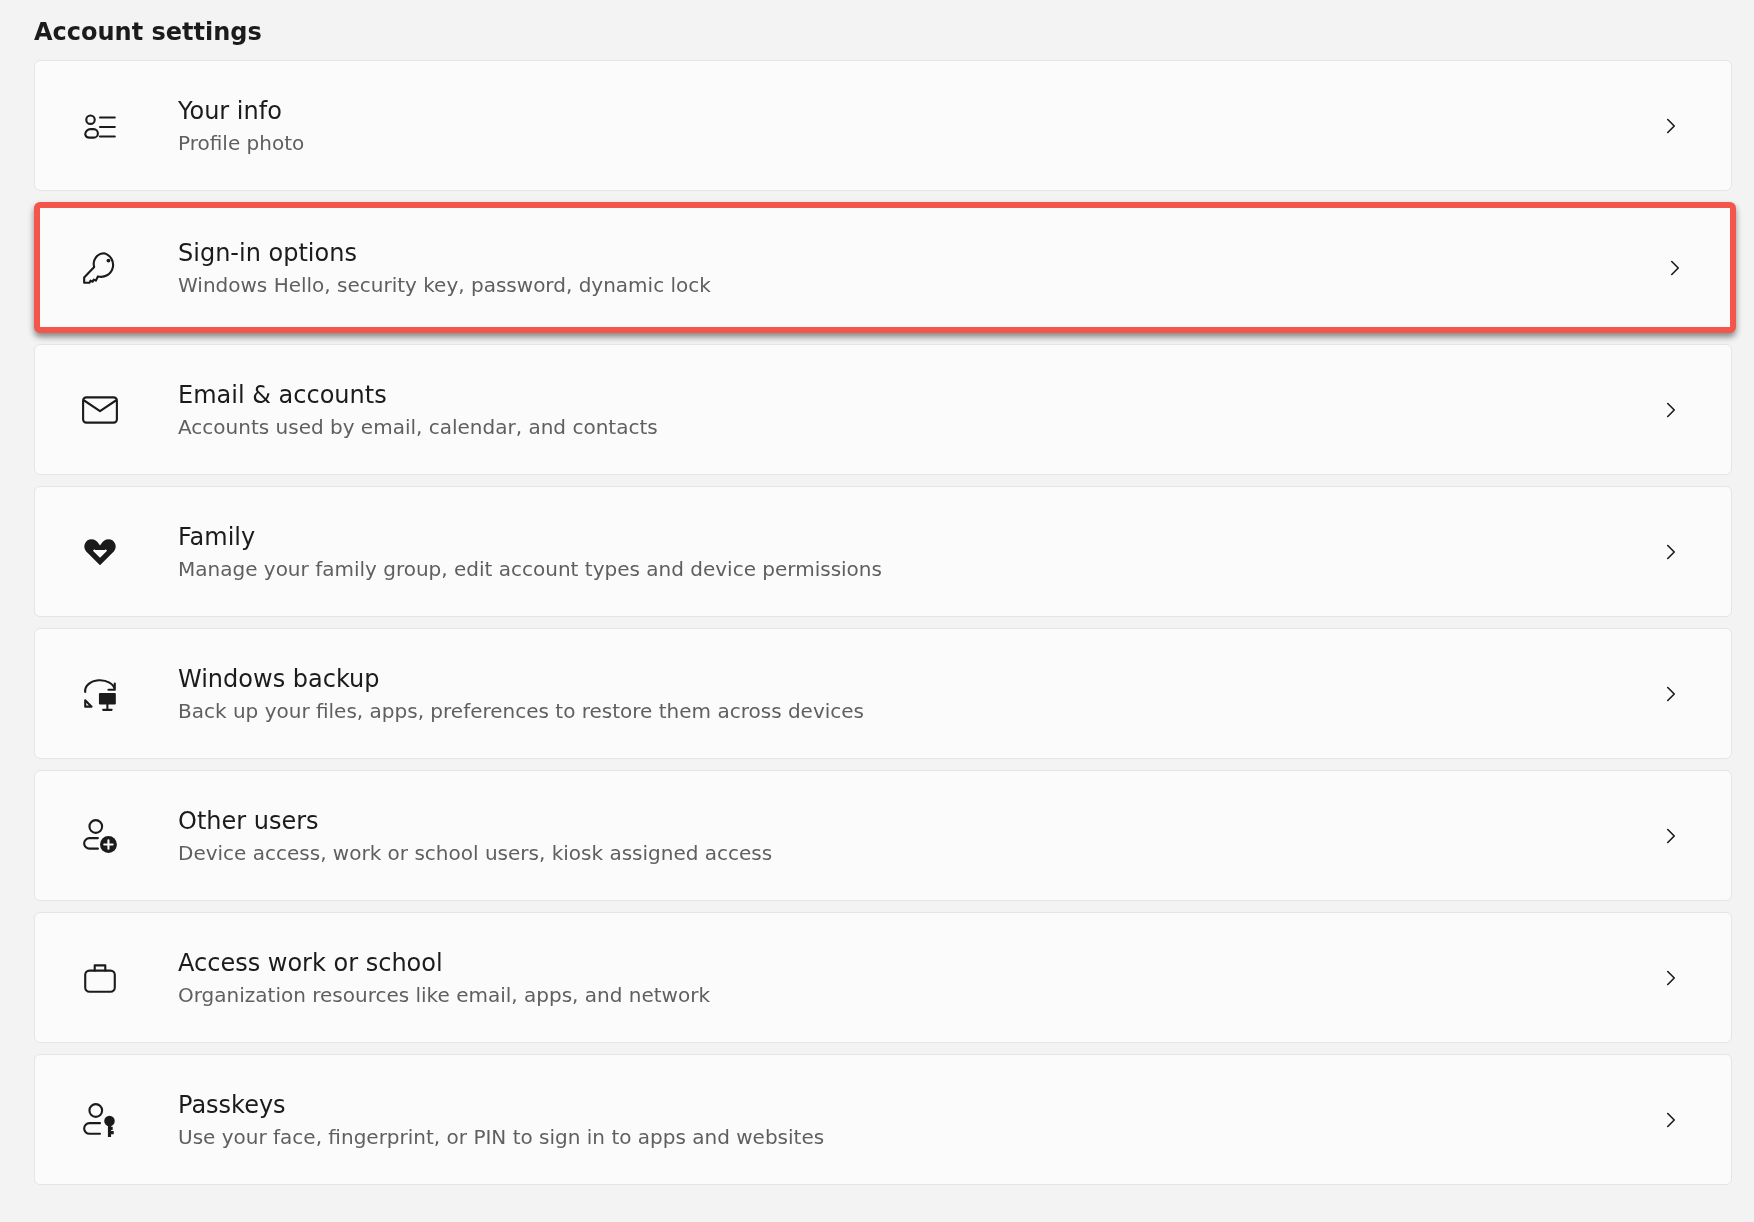 The width and height of the screenshot is (1754, 1222). Describe the element at coordinates (100, 835) in the screenshot. I see `person-add-icon` at that location.